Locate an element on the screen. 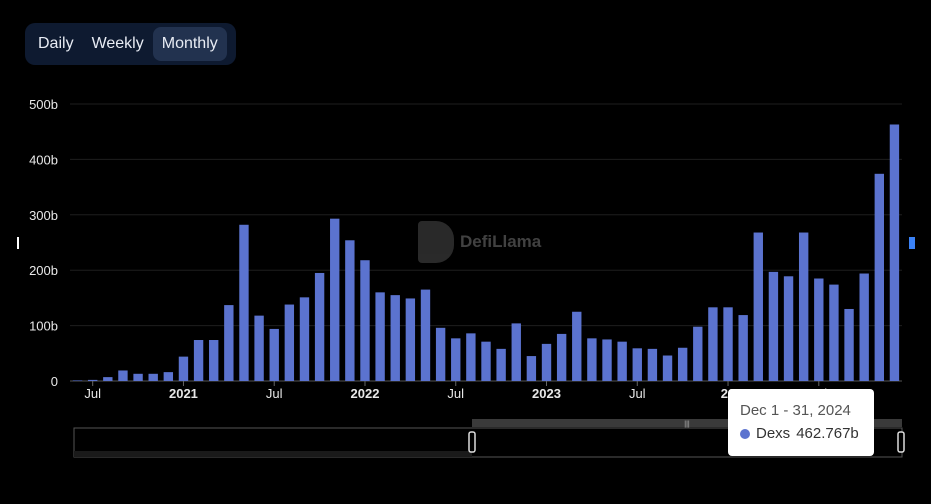 This screenshot has width=931, height=504. chart-tooltip: Dec 1 - 31, 2024 Dexs 462.767b is located at coordinates (801, 422).